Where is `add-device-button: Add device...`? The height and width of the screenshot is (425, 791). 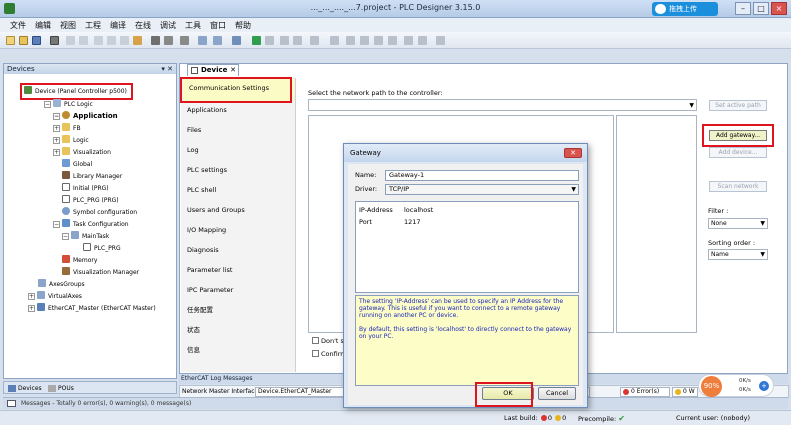 add-device-button: Add device... is located at coordinates (738, 152).